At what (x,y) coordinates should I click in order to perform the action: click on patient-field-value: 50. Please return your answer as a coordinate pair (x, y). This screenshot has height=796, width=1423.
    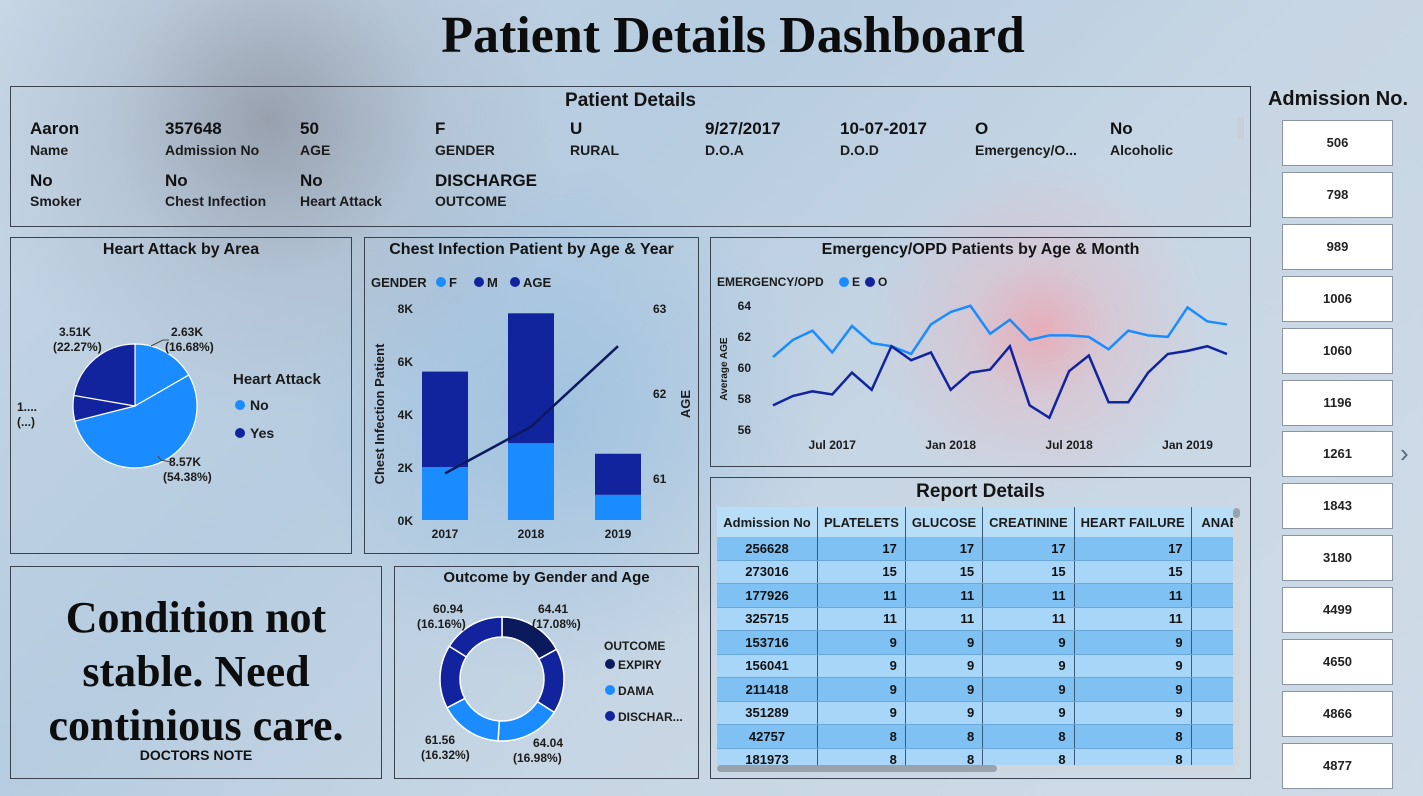
    Looking at the image, I should click on (309, 128).